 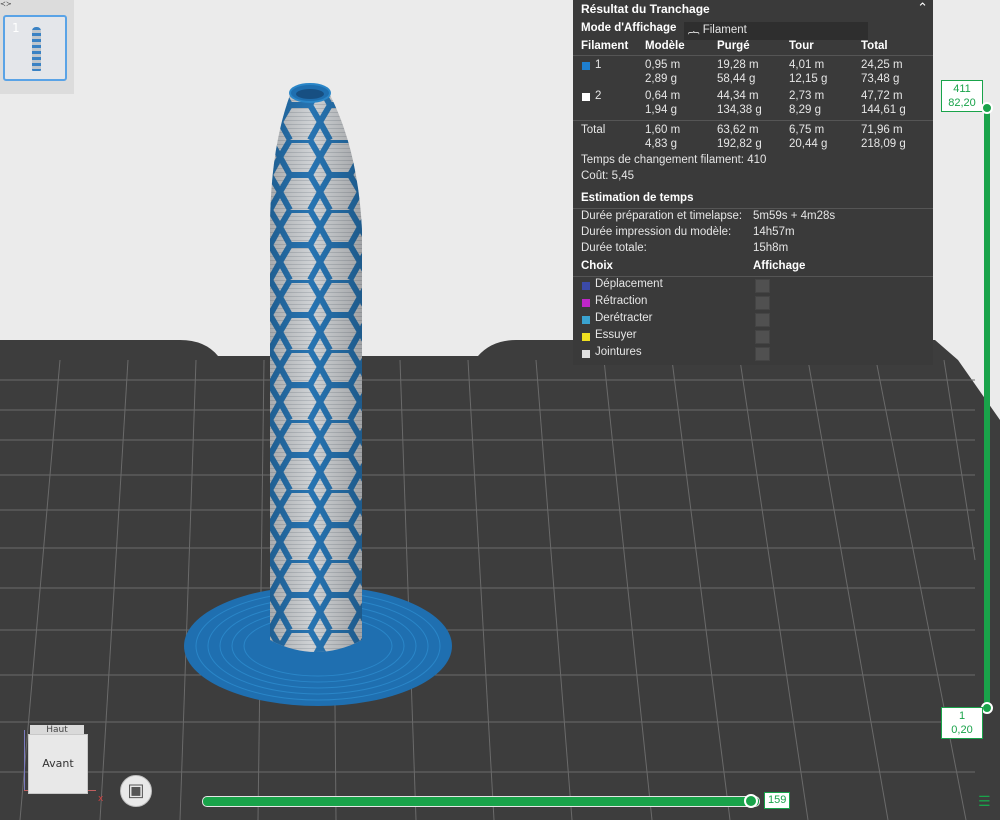 What do you see at coordinates (608, 176) in the screenshot?
I see `cost: Coût: 5,45` at bounding box center [608, 176].